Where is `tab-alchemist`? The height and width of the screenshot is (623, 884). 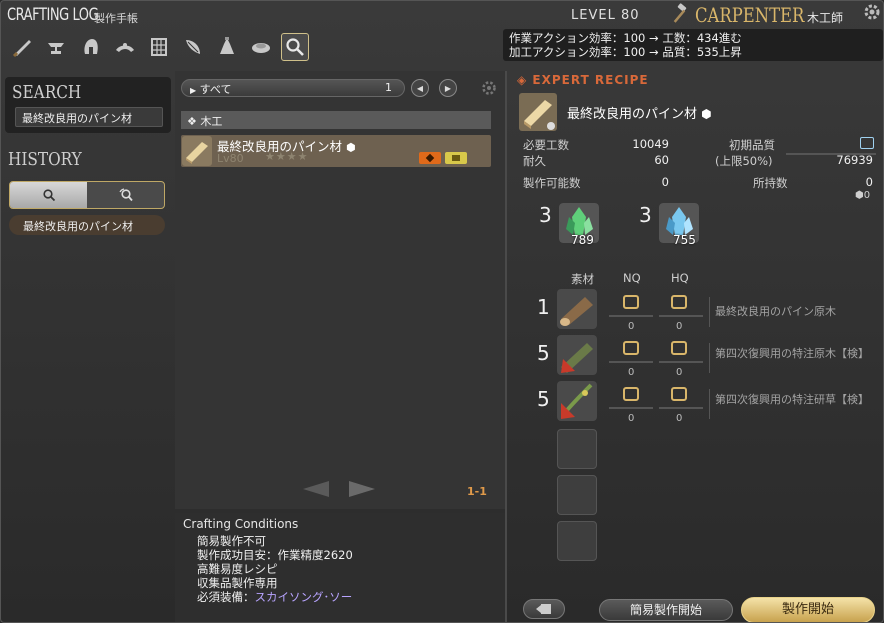 tab-alchemist is located at coordinates (227, 47).